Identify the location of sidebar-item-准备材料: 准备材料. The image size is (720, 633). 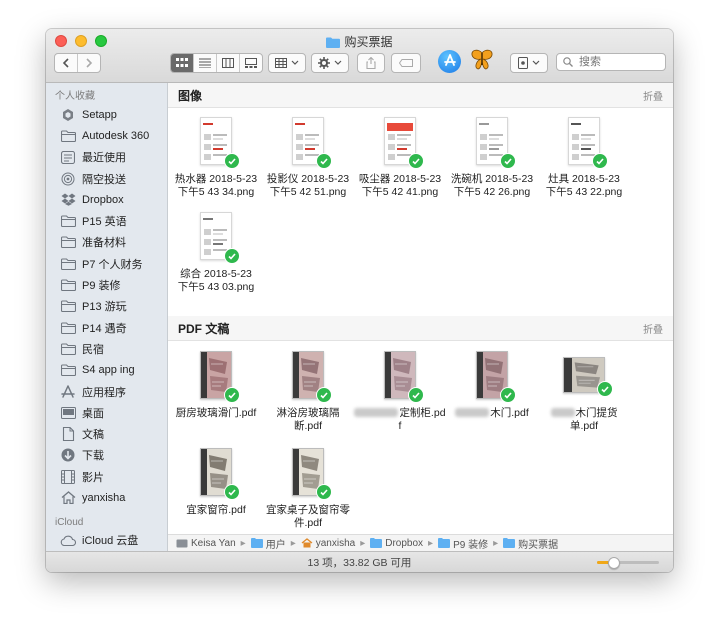
(106, 242).